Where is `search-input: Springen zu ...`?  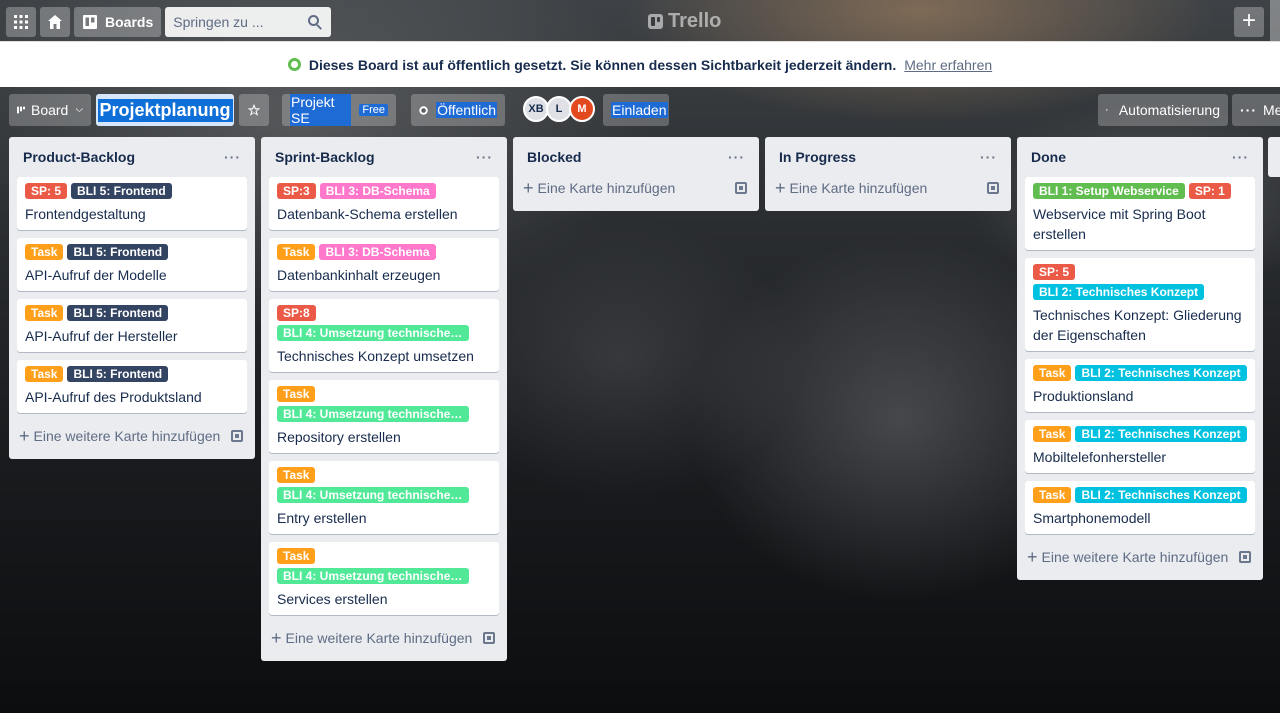
search-input: Springen zu ... is located at coordinates (248, 22).